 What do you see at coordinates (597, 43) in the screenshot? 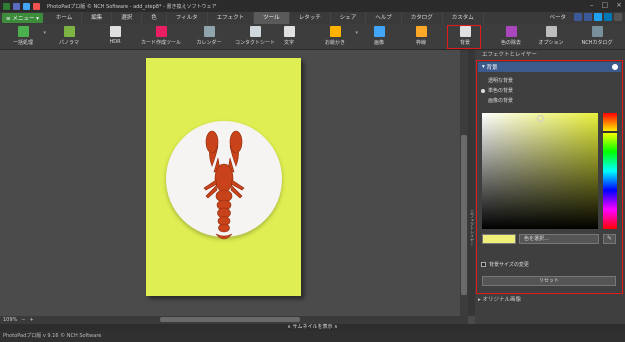
I see `tool-label: NCHカタログ` at bounding box center [597, 43].